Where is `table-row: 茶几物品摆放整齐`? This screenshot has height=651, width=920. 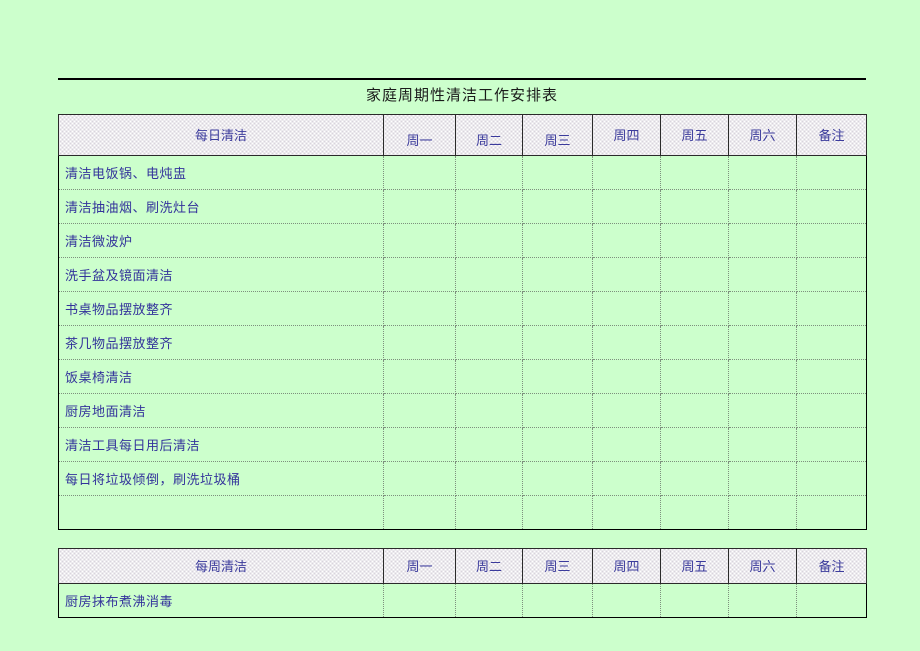 table-row: 茶几物品摆放整齐 is located at coordinates (462, 342).